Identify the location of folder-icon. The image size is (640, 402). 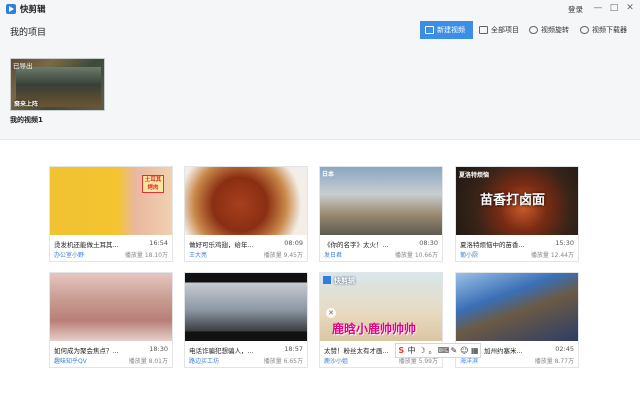
(483, 30).